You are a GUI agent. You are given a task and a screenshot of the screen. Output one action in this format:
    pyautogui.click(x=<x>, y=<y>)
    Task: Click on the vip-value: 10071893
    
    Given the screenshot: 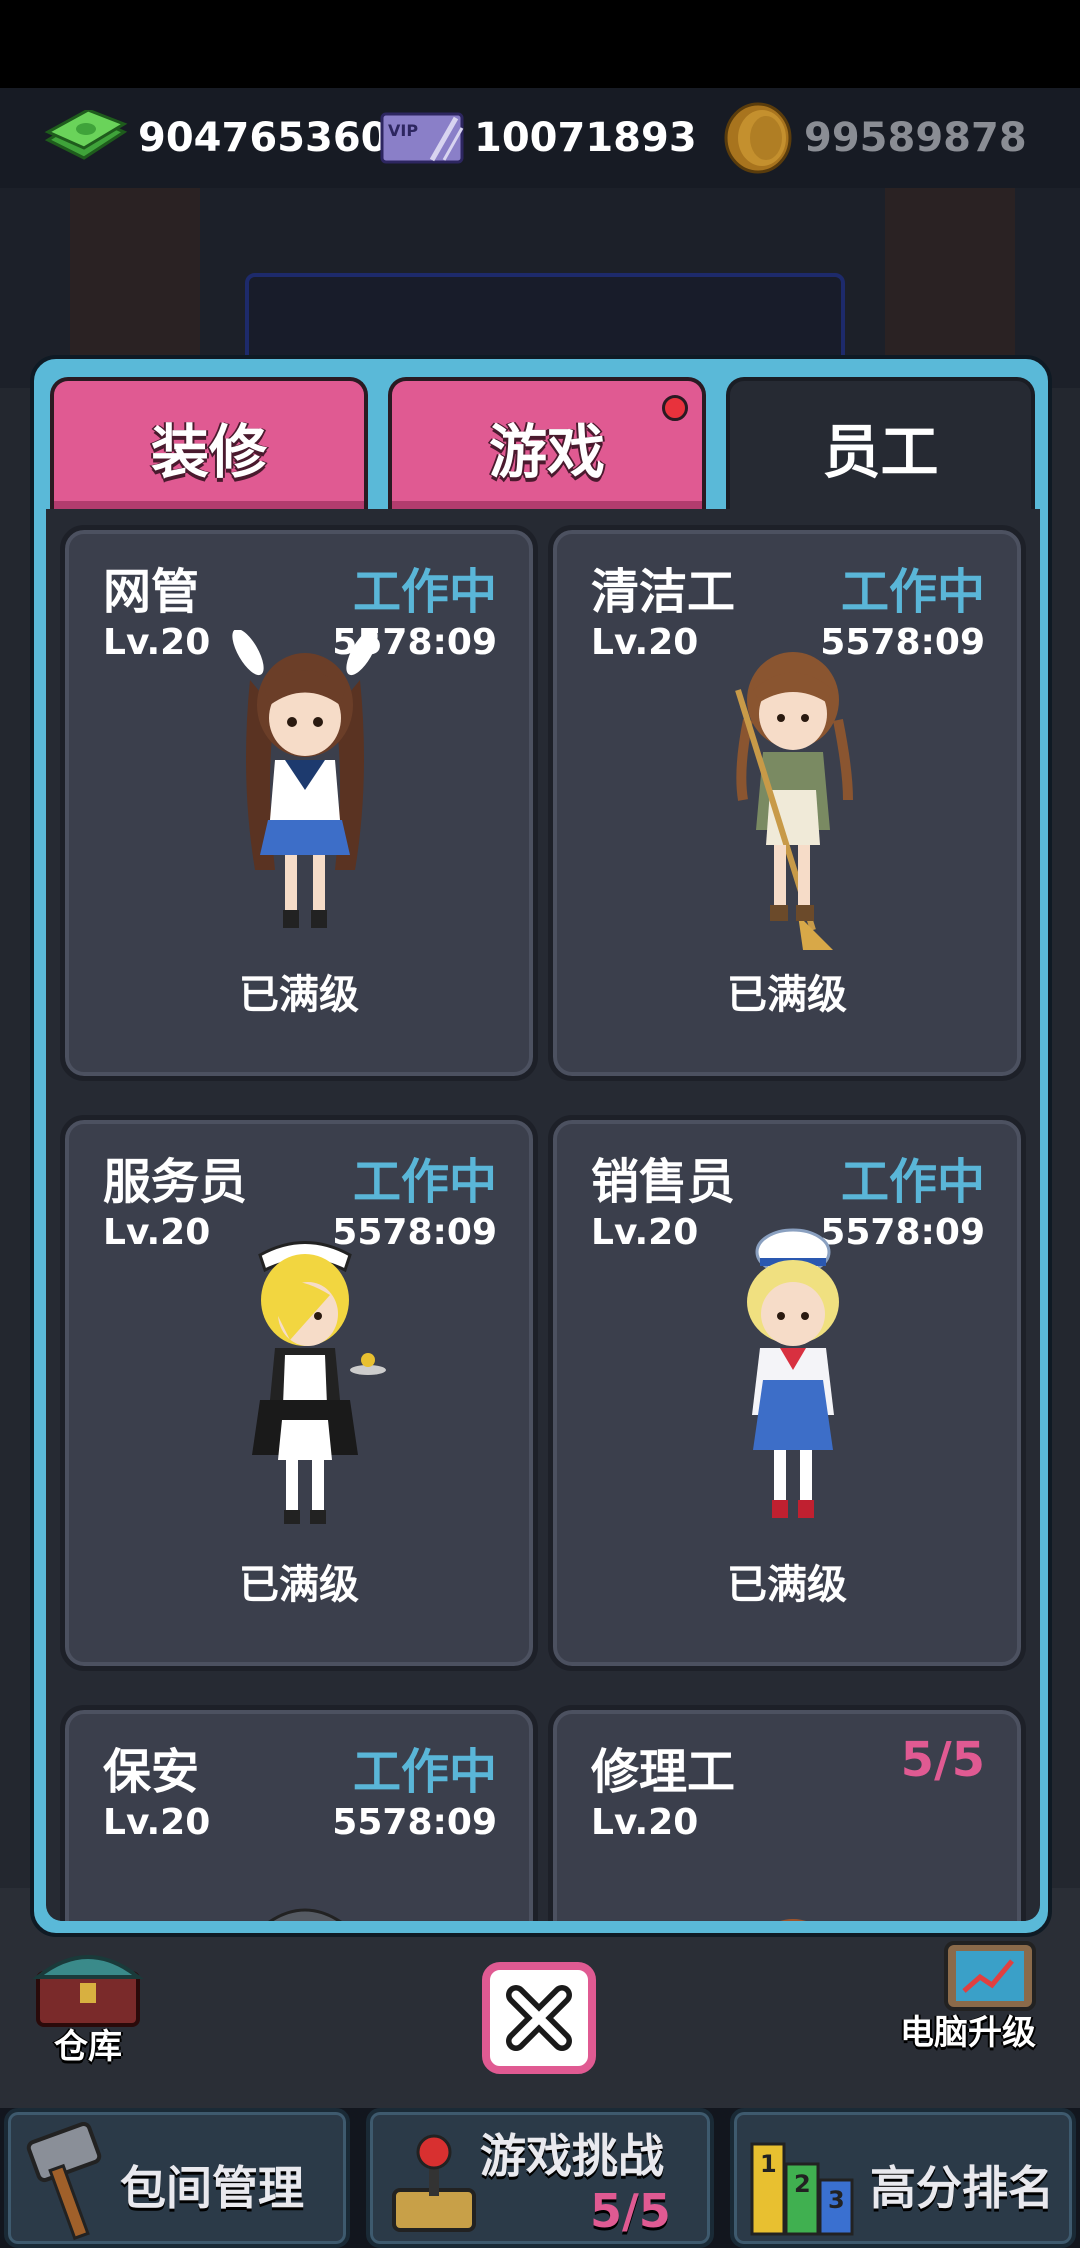 What is the action you would take?
    pyautogui.click(x=585, y=138)
    